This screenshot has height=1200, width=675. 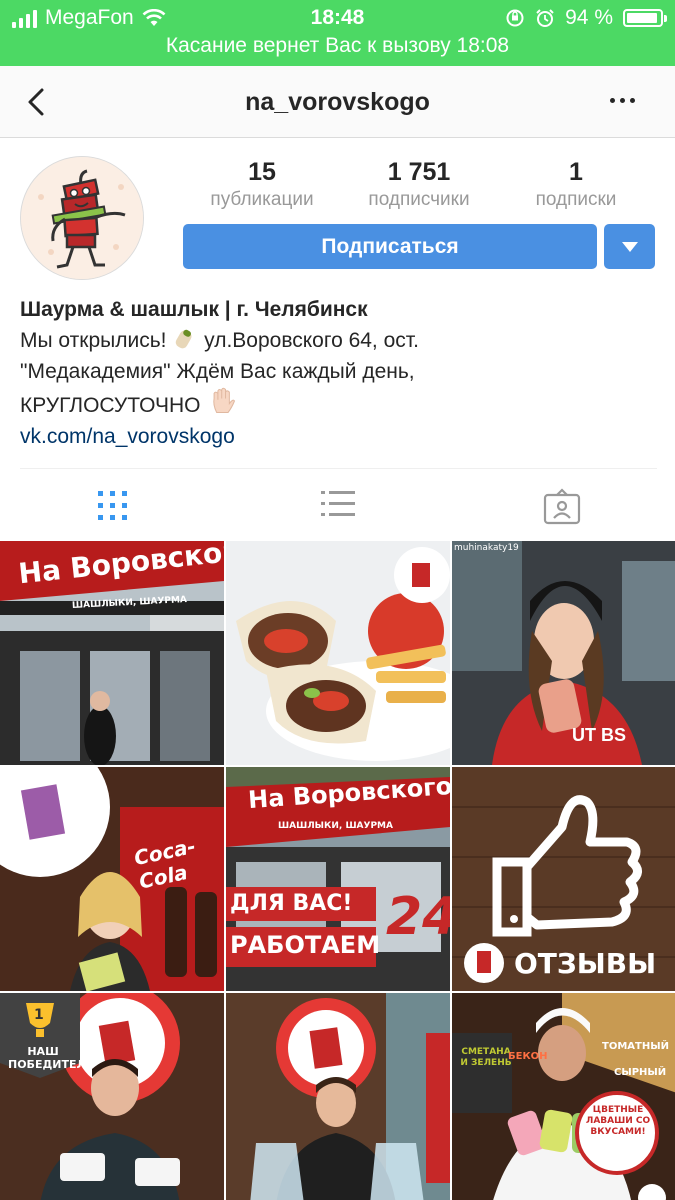 What do you see at coordinates (340, 436) in the screenshot?
I see `profile-website-link: vk.com/na_vorovskogo` at bounding box center [340, 436].